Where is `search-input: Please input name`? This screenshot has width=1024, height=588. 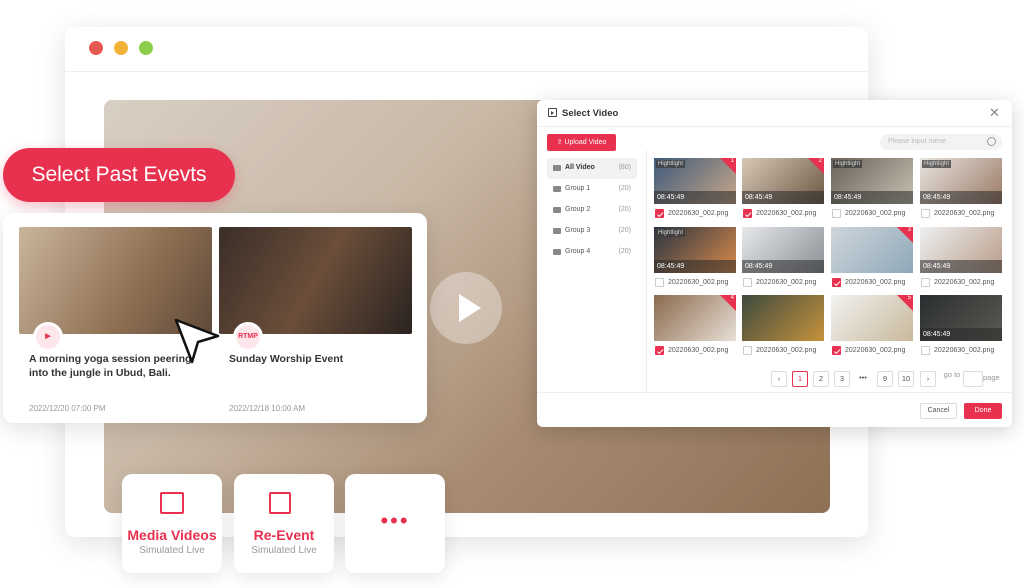
search-input: Please input name is located at coordinates (941, 142).